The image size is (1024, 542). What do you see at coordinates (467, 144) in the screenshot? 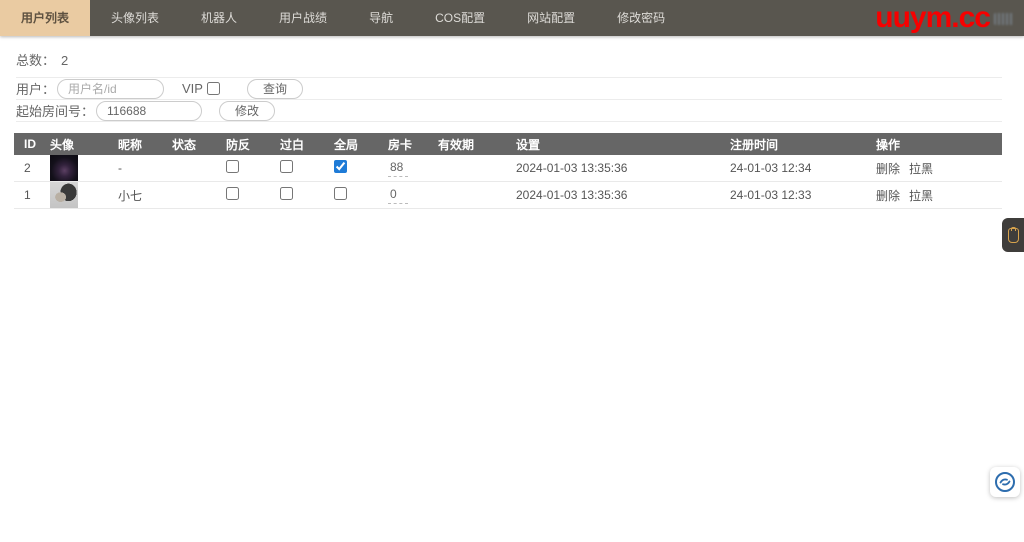
I see `col-header-validity: 有效期` at bounding box center [467, 144].